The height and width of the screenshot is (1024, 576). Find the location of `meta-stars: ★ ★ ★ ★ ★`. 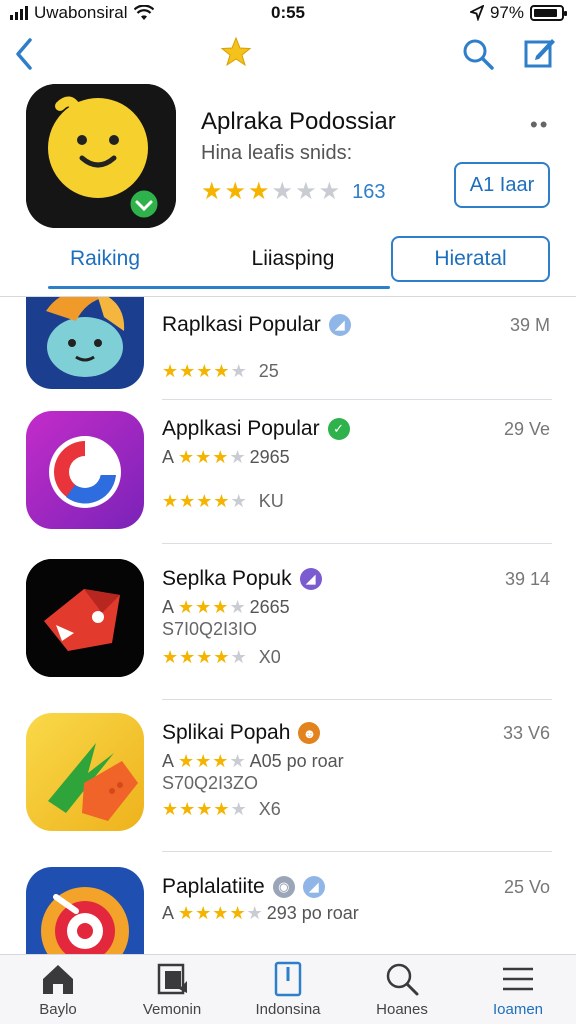

meta-stars: ★ ★ ★ ★ ★ is located at coordinates (220, 913).